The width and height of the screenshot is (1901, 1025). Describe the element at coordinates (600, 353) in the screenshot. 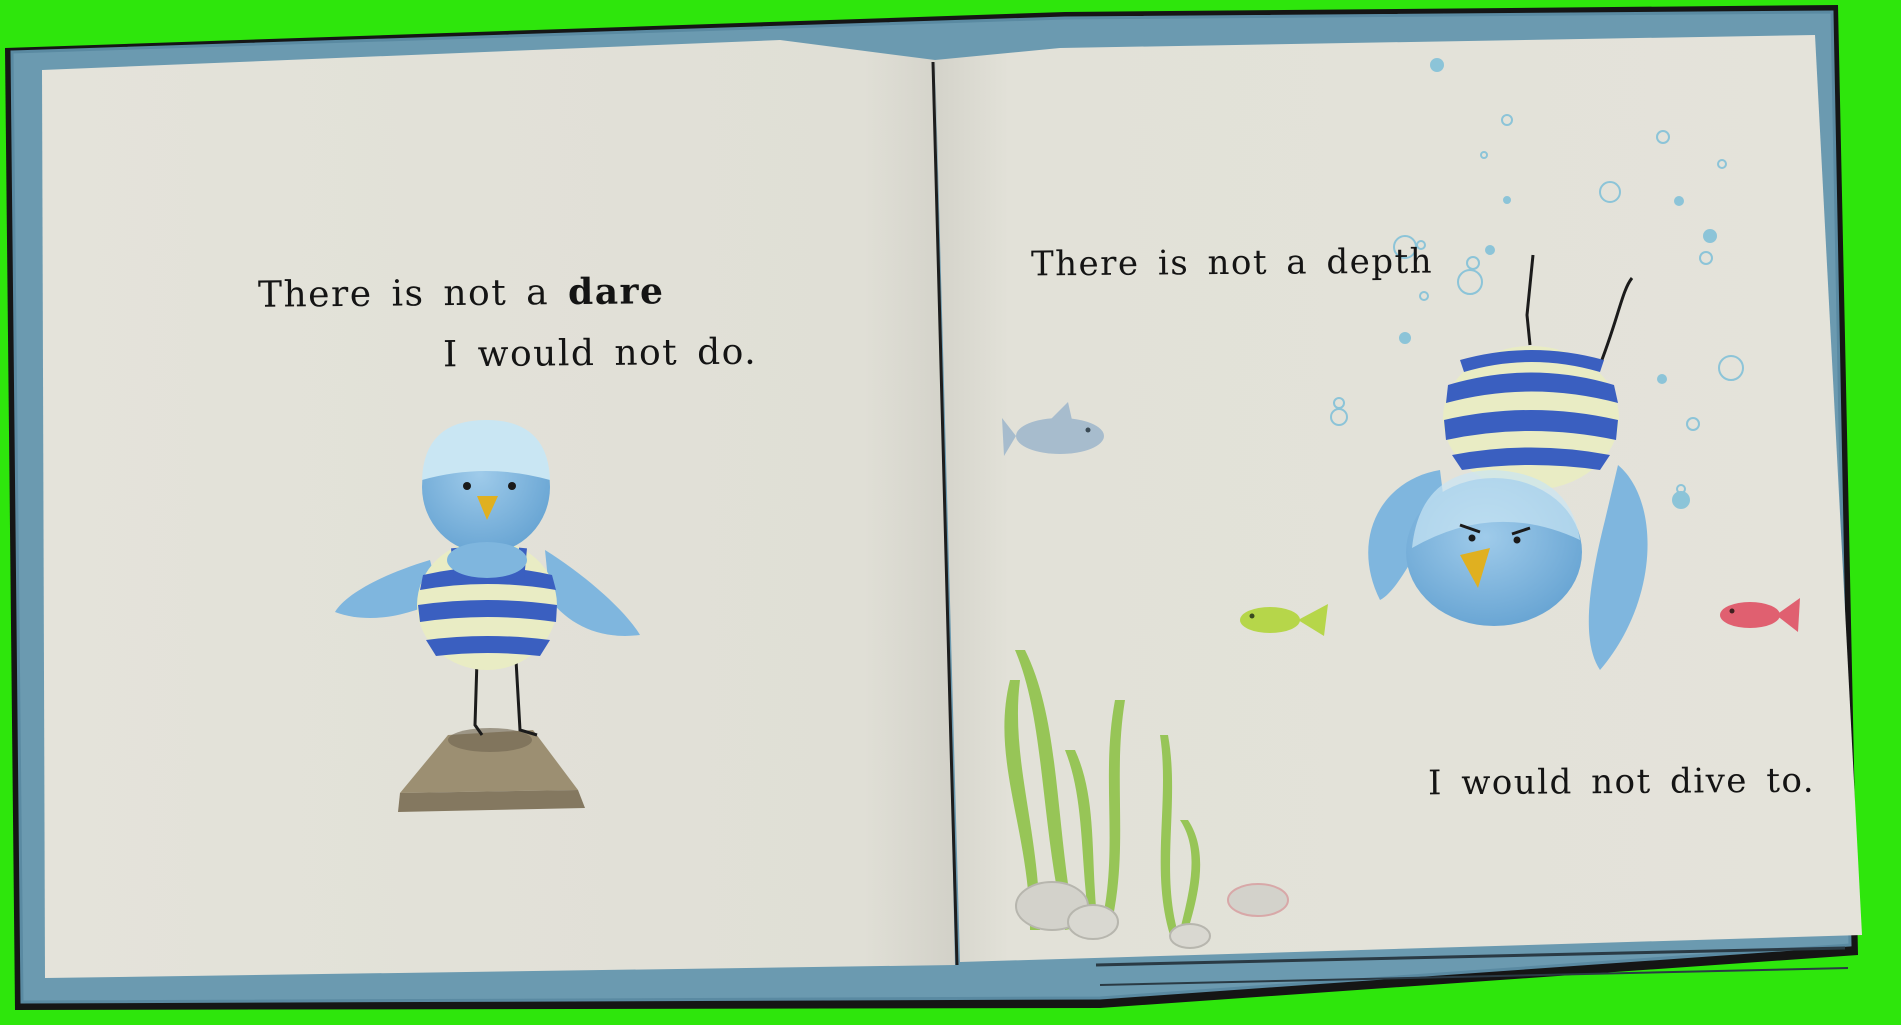

I see `left-page-line-2: I would not do.` at that location.